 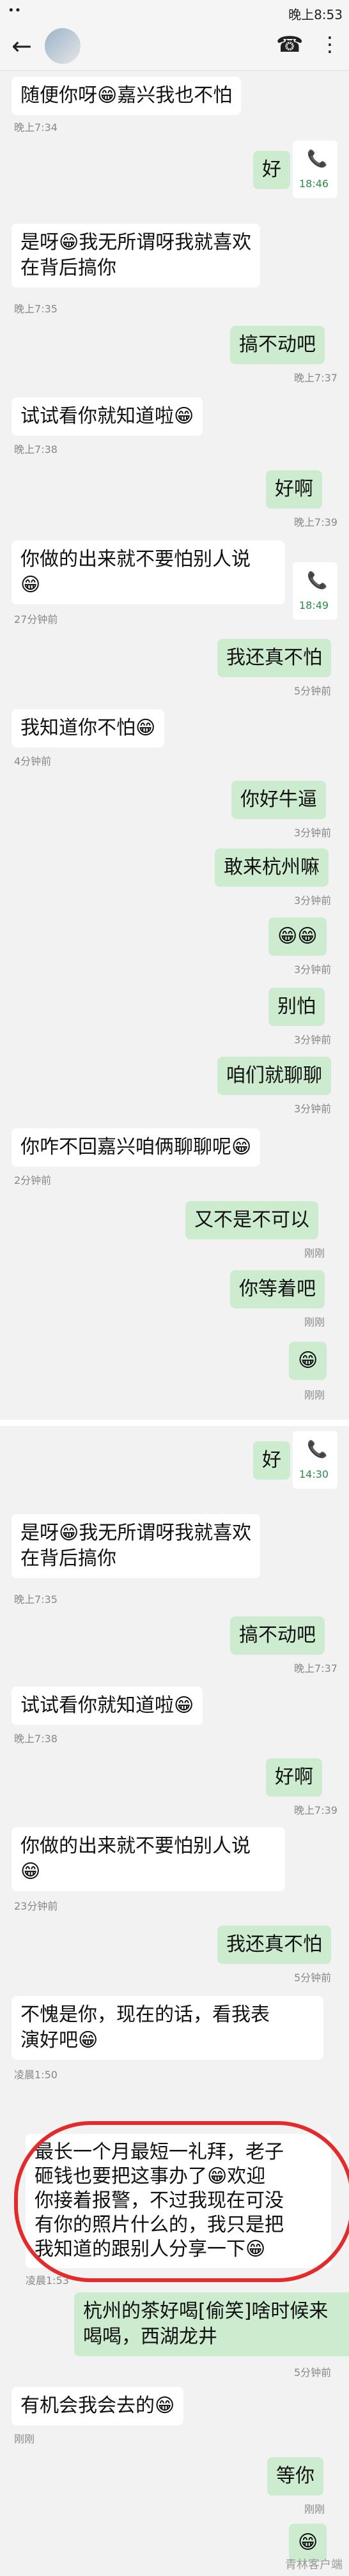 What do you see at coordinates (98, 2406) in the screenshot?
I see `incoming-message: 有机会我会去的😁` at bounding box center [98, 2406].